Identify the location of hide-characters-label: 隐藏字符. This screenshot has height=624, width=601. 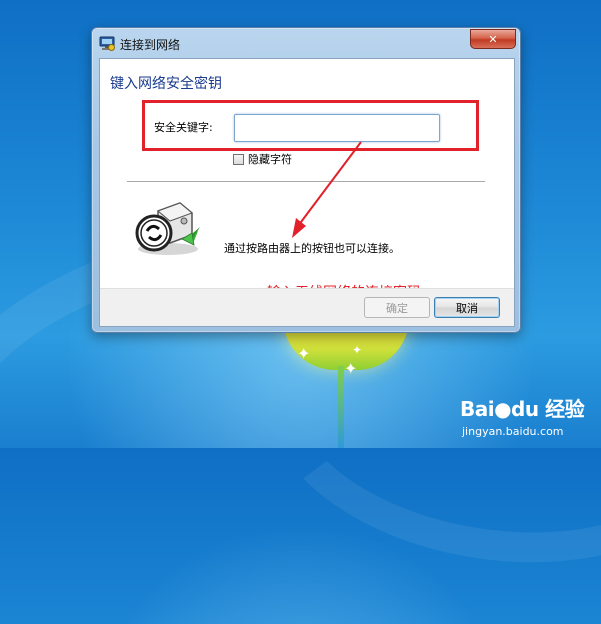
(270, 159).